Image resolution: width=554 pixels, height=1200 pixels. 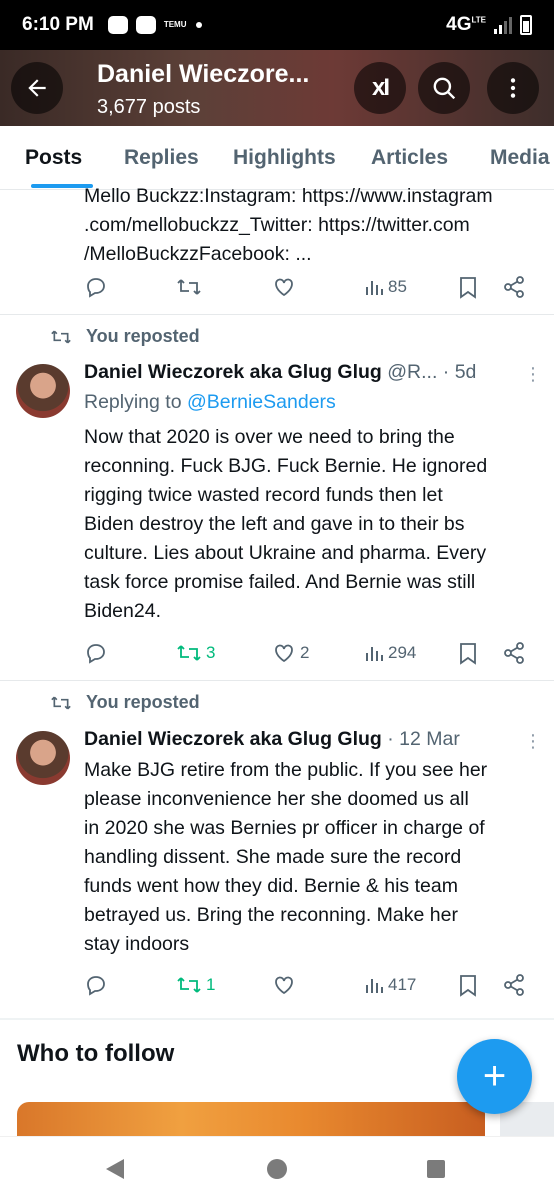 I want to click on xai-icon: xI, so click(x=380, y=87).